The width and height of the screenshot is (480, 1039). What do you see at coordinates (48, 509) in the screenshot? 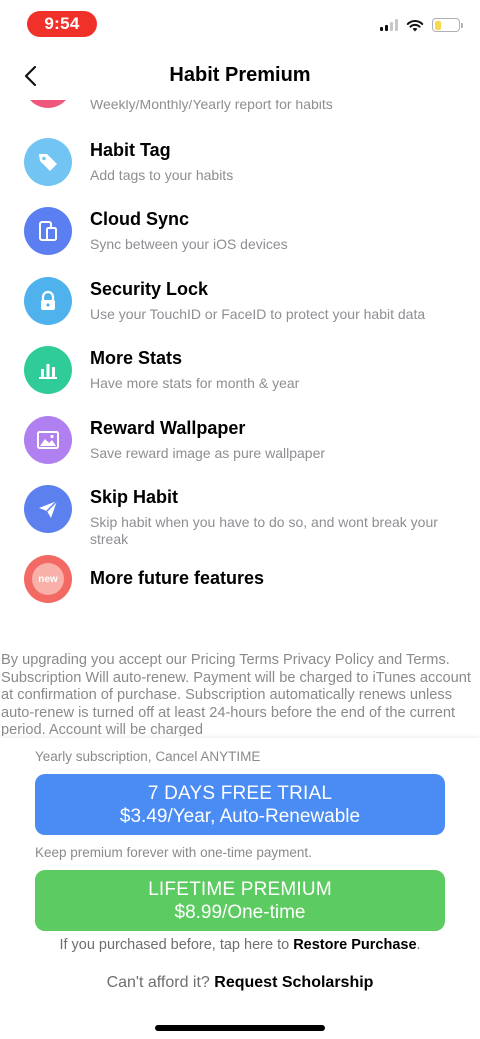
I see `paper-plane-icon` at bounding box center [48, 509].